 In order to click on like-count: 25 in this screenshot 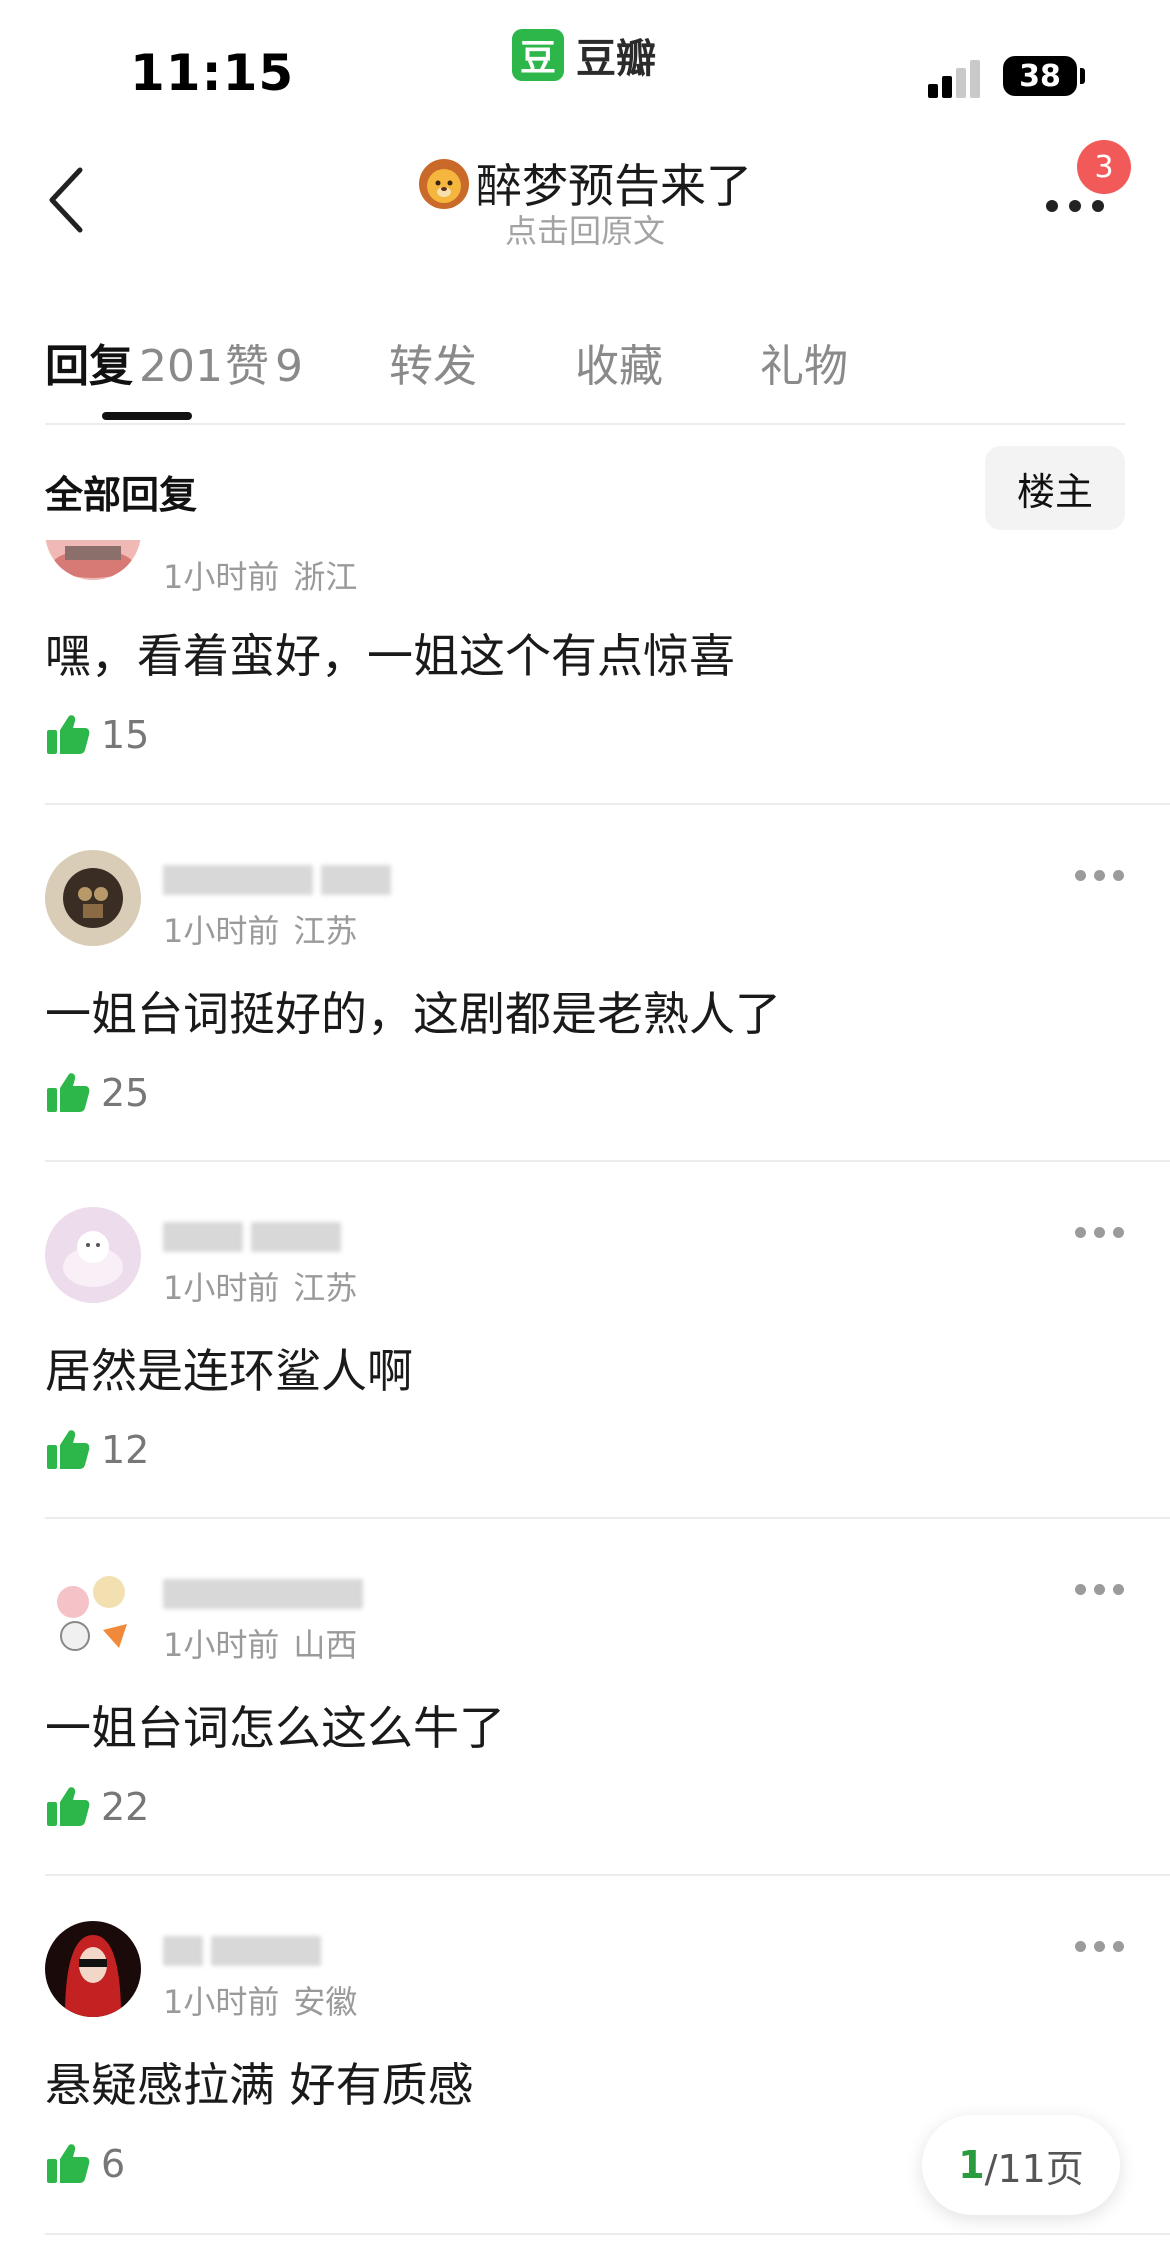, I will do `click(125, 1093)`.